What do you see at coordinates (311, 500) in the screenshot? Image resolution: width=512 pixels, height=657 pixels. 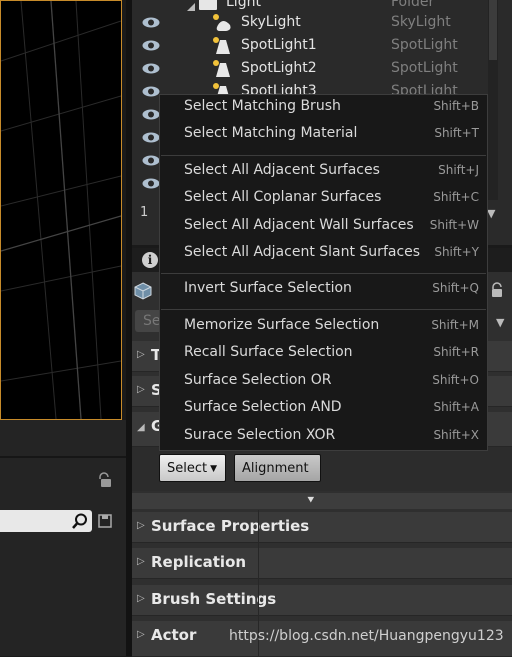 I see `expand-down-icon: ⯆` at bounding box center [311, 500].